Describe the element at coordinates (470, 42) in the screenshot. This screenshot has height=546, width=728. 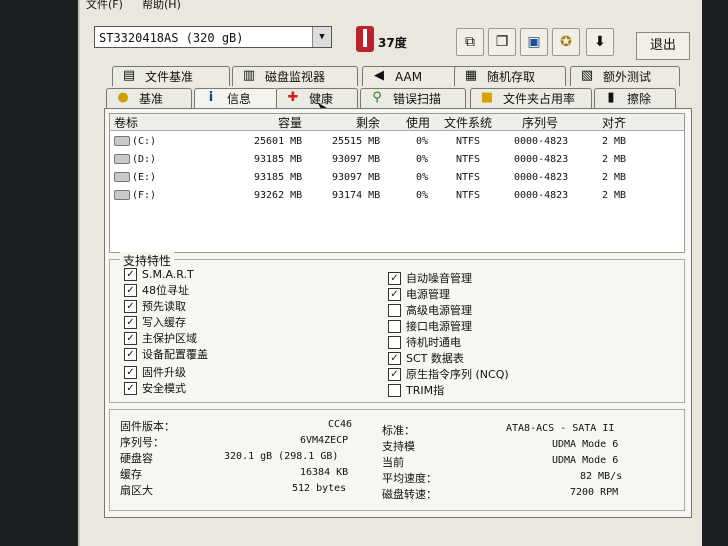
I see `copy-icon: ⧉` at that location.